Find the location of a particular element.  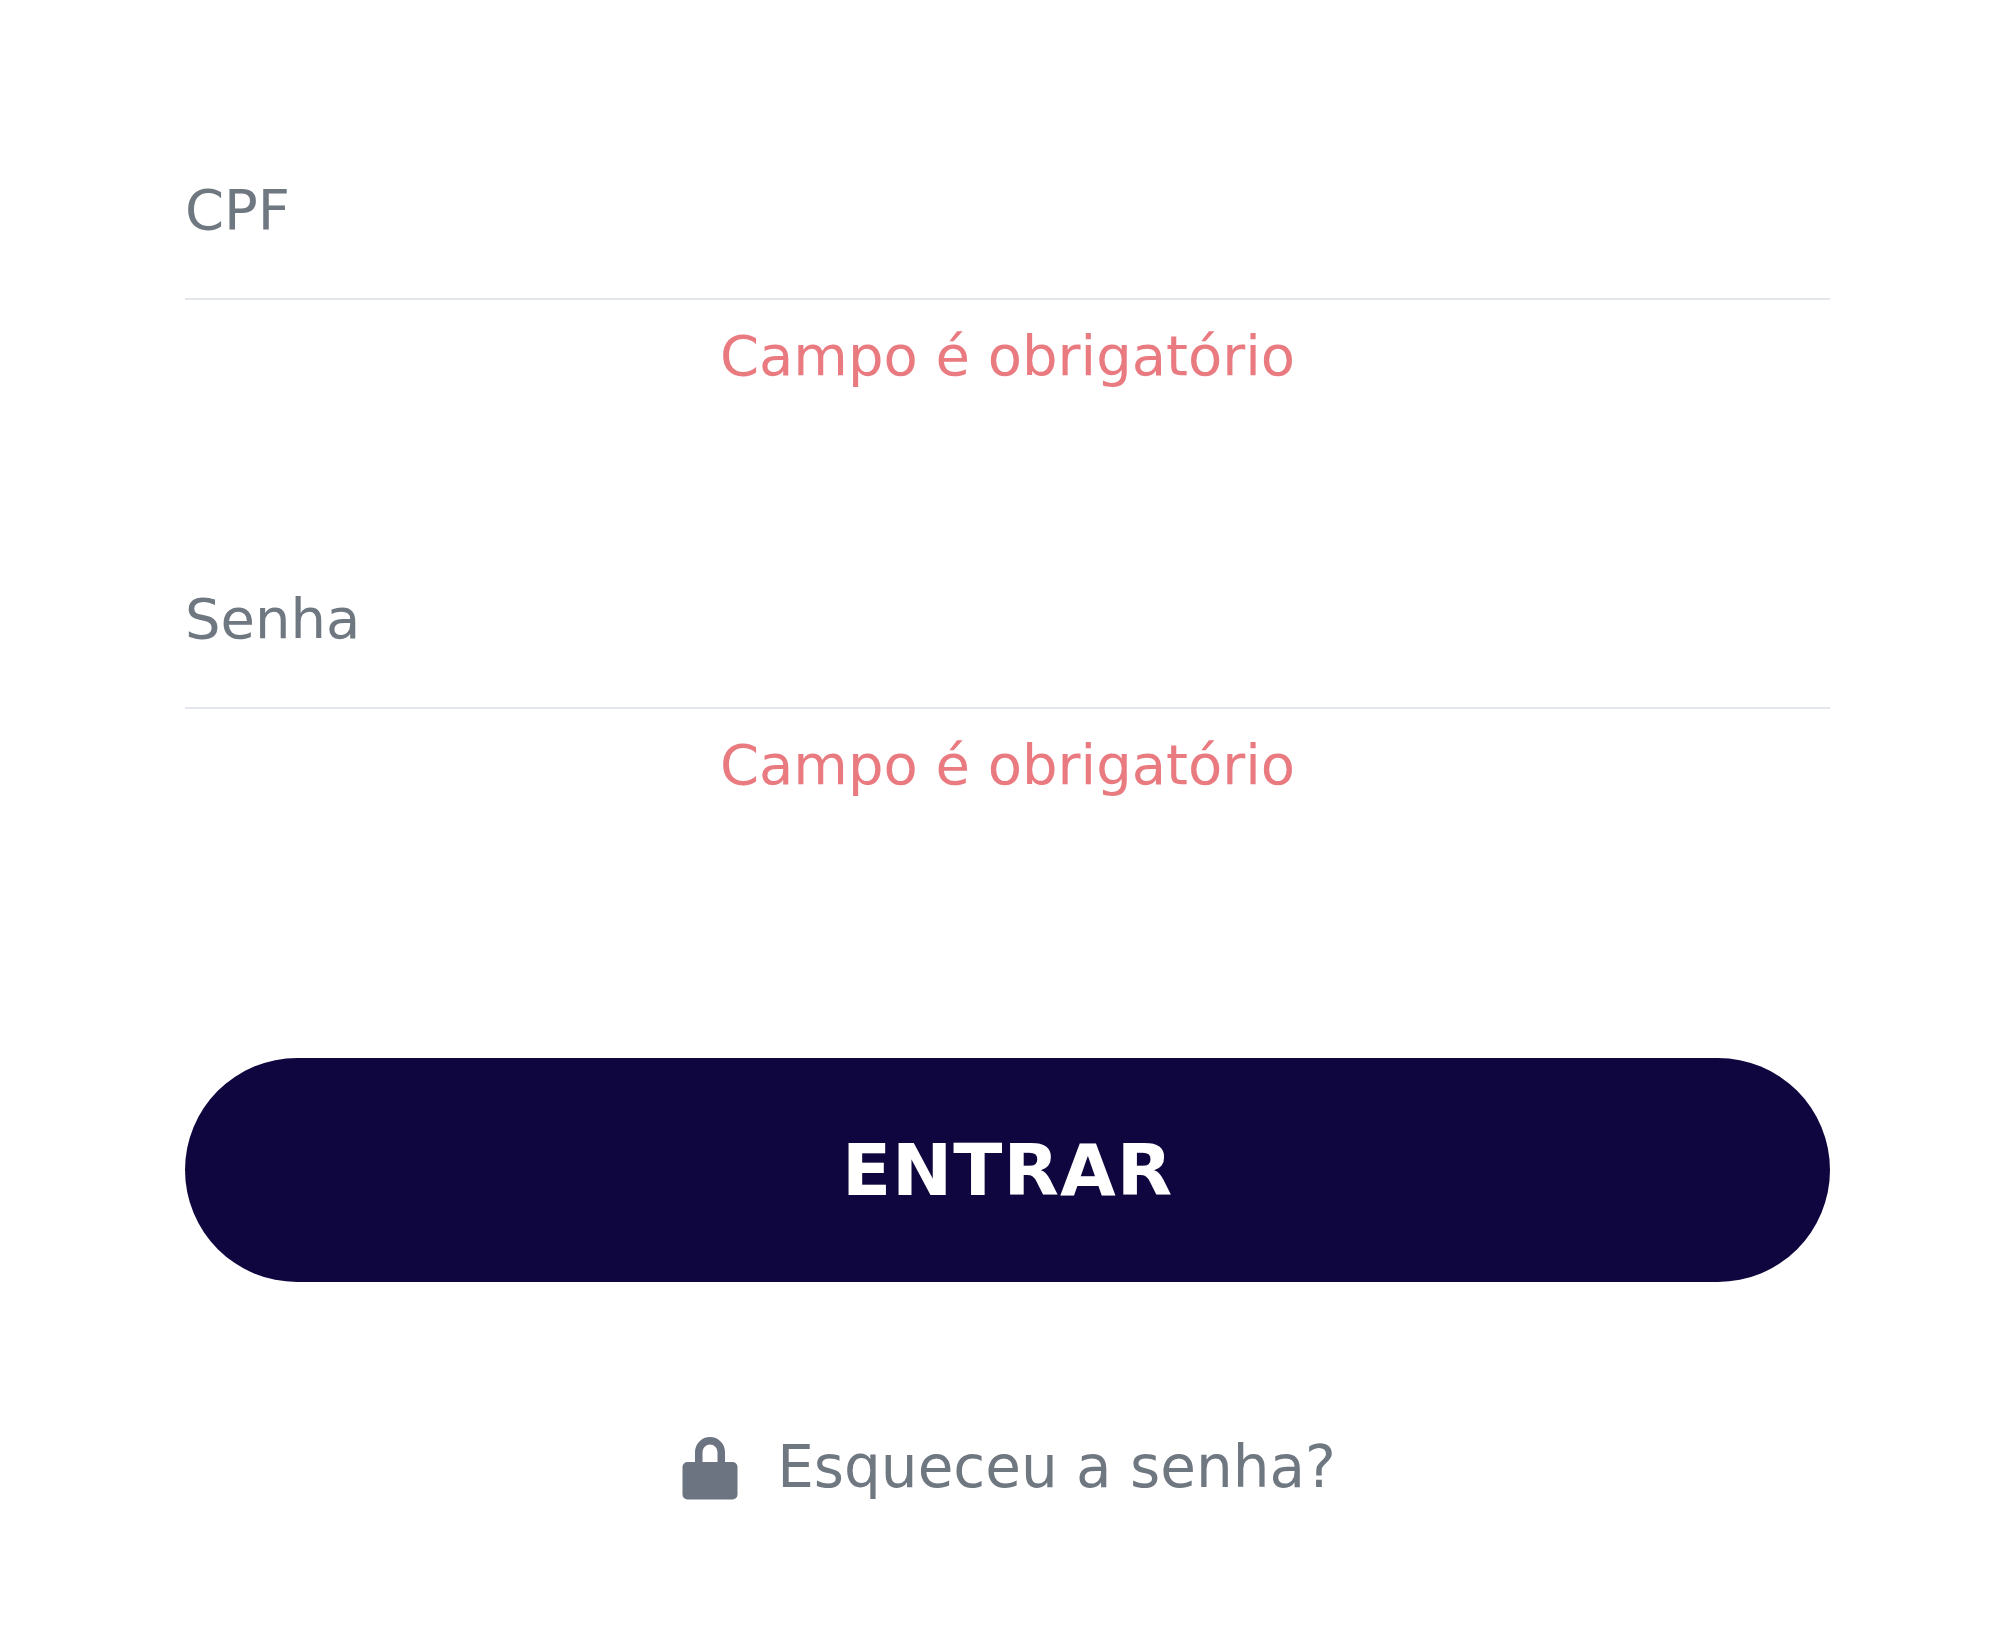

input-field: Senha is located at coordinates (1007, 634).